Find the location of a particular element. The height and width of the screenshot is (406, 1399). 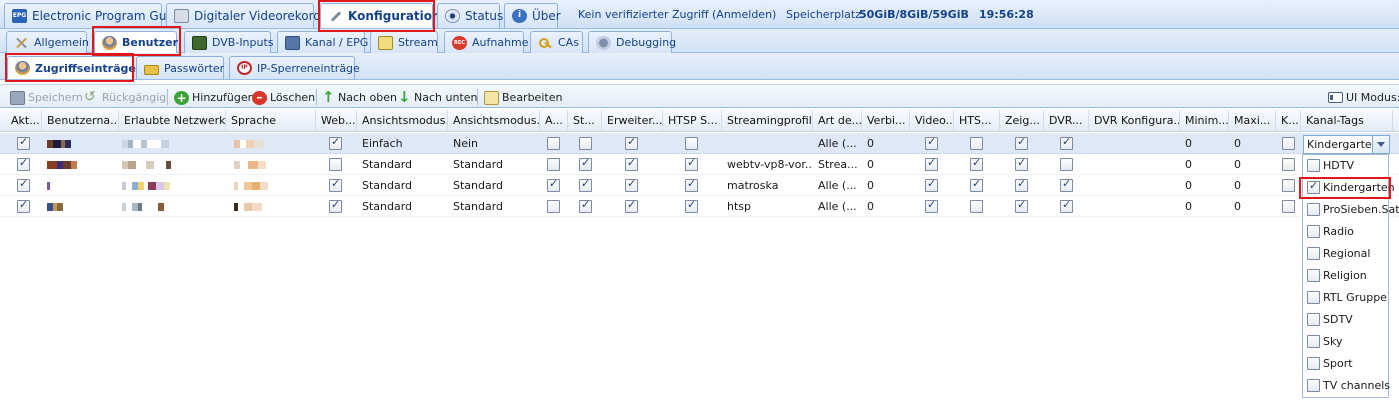

tab-epg: EPG Electronic Program Guide is located at coordinates (94, 15).